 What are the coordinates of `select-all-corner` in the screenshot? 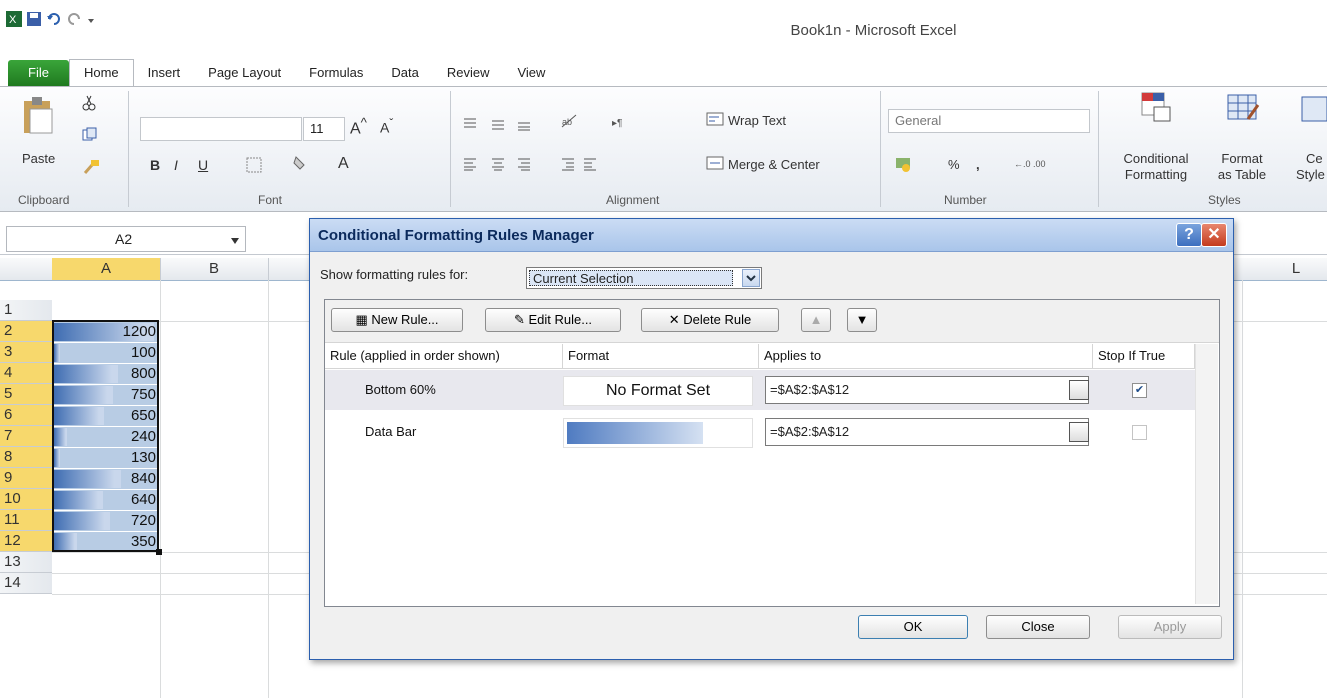 It's located at (26, 269).